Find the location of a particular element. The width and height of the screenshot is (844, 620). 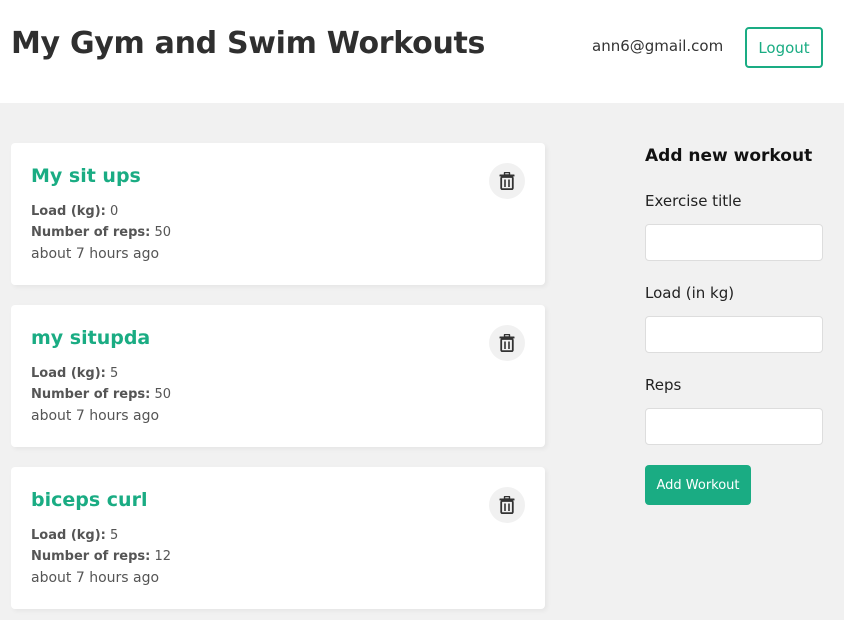

add-workout-button: Add Workout is located at coordinates (698, 485).